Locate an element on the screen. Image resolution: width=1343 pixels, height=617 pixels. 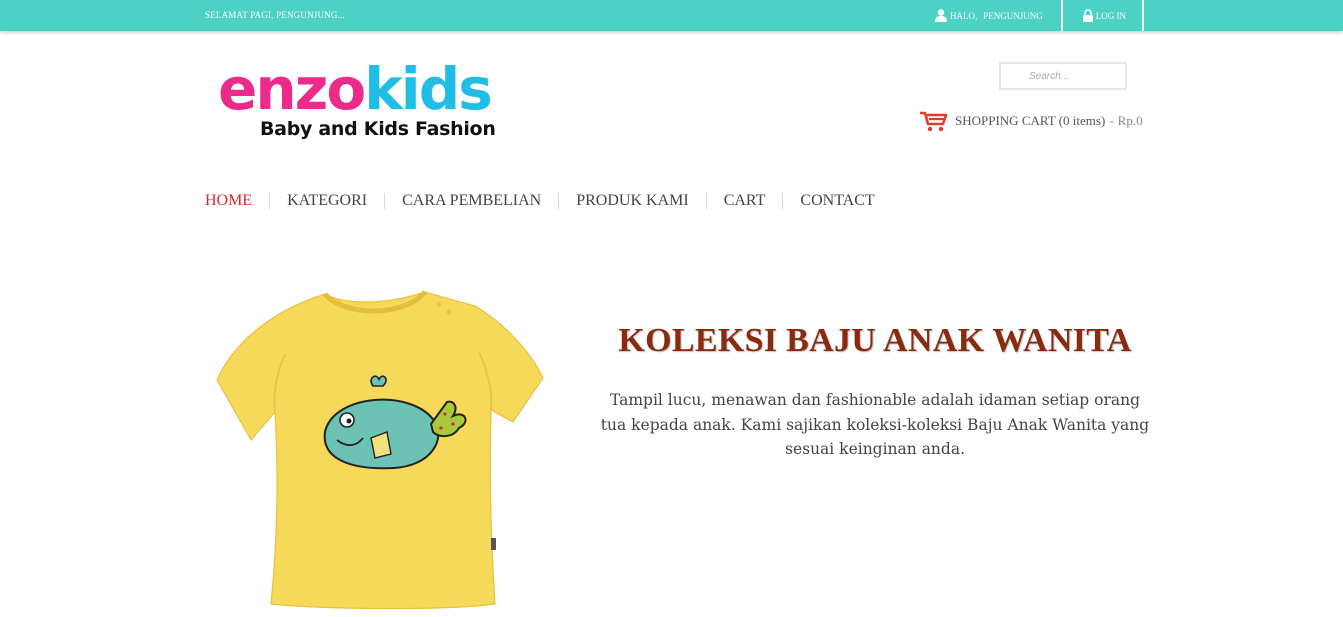
top-account-links: HALO, PENGUNJUNG LOG IN is located at coordinates (1030, 15).